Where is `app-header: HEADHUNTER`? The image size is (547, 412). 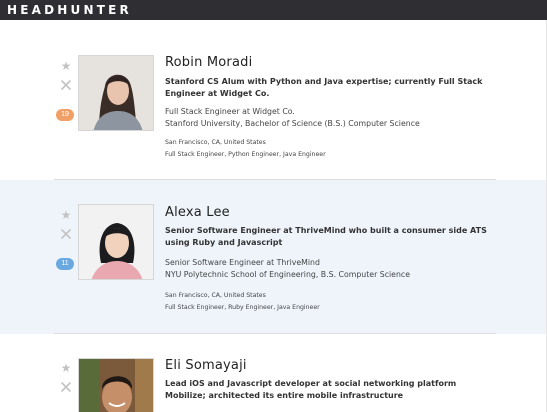
app-header: HEADHUNTER is located at coordinates (273, 10).